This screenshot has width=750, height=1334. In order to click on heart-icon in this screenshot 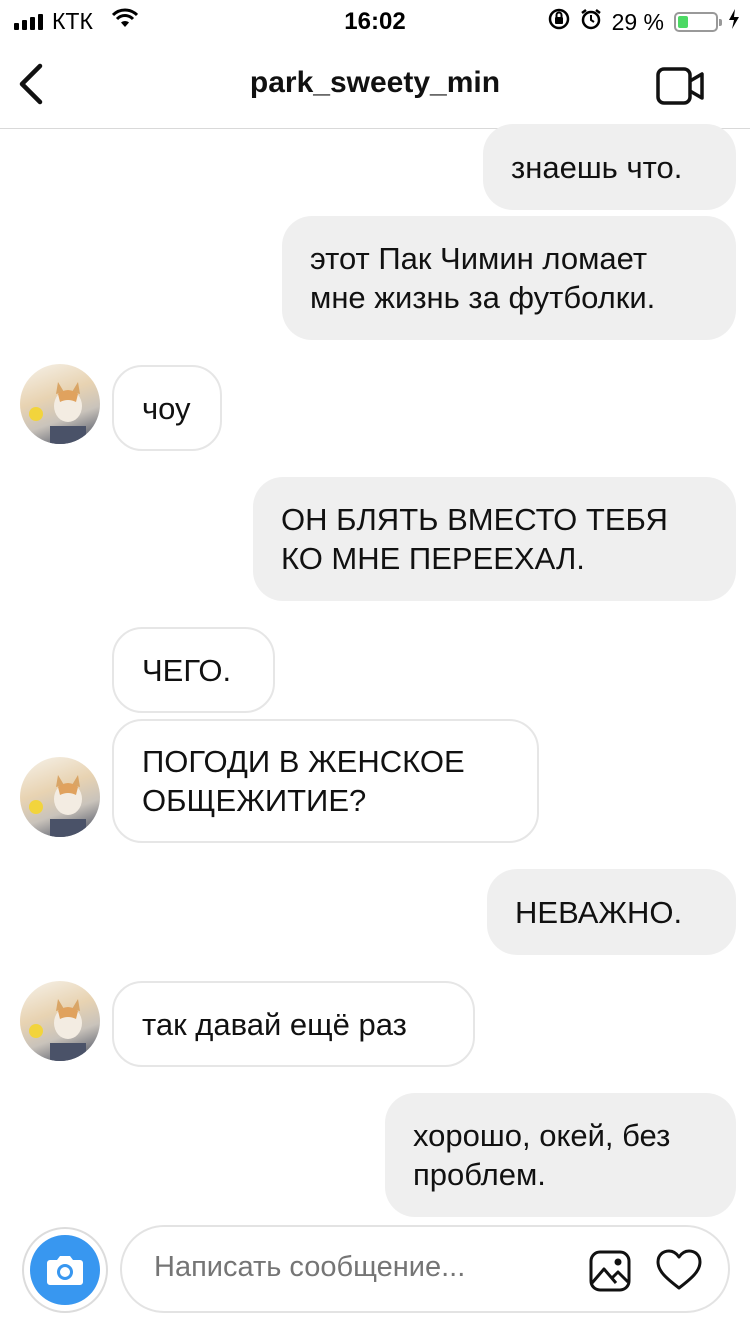, I will do `click(679, 1269)`.